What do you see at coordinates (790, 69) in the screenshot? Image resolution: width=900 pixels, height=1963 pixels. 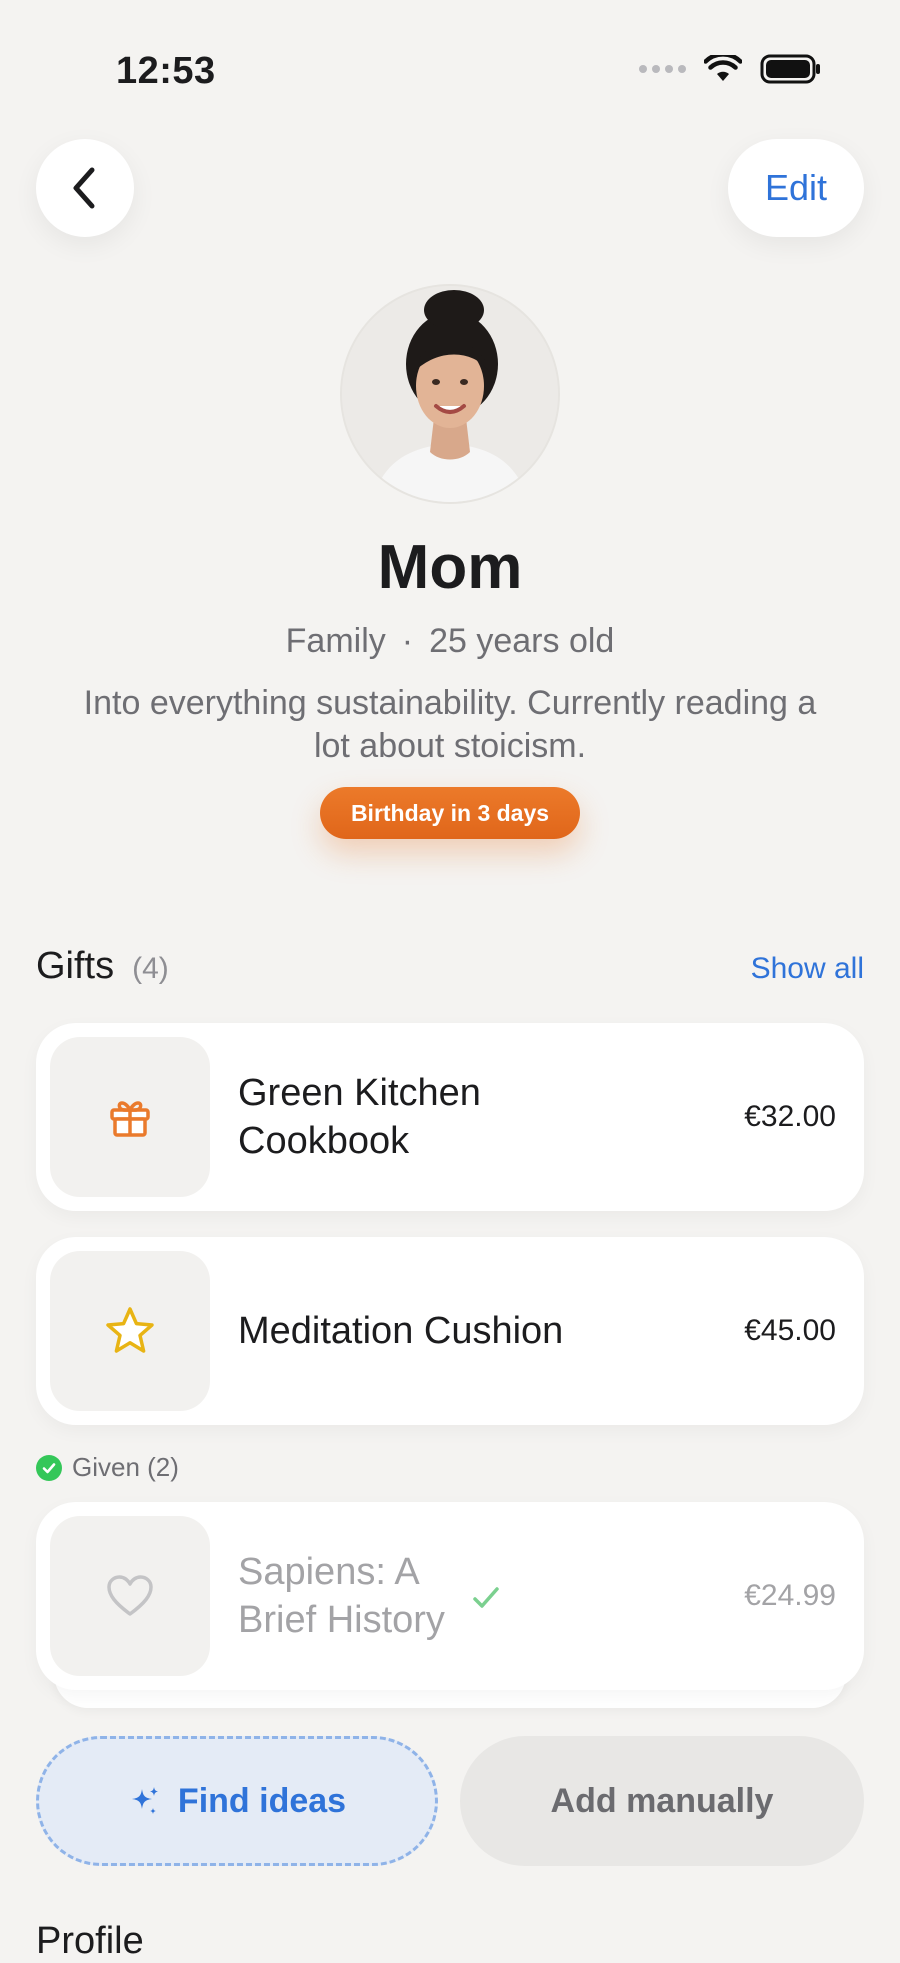 I see `battery-icon` at bounding box center [790, 69].